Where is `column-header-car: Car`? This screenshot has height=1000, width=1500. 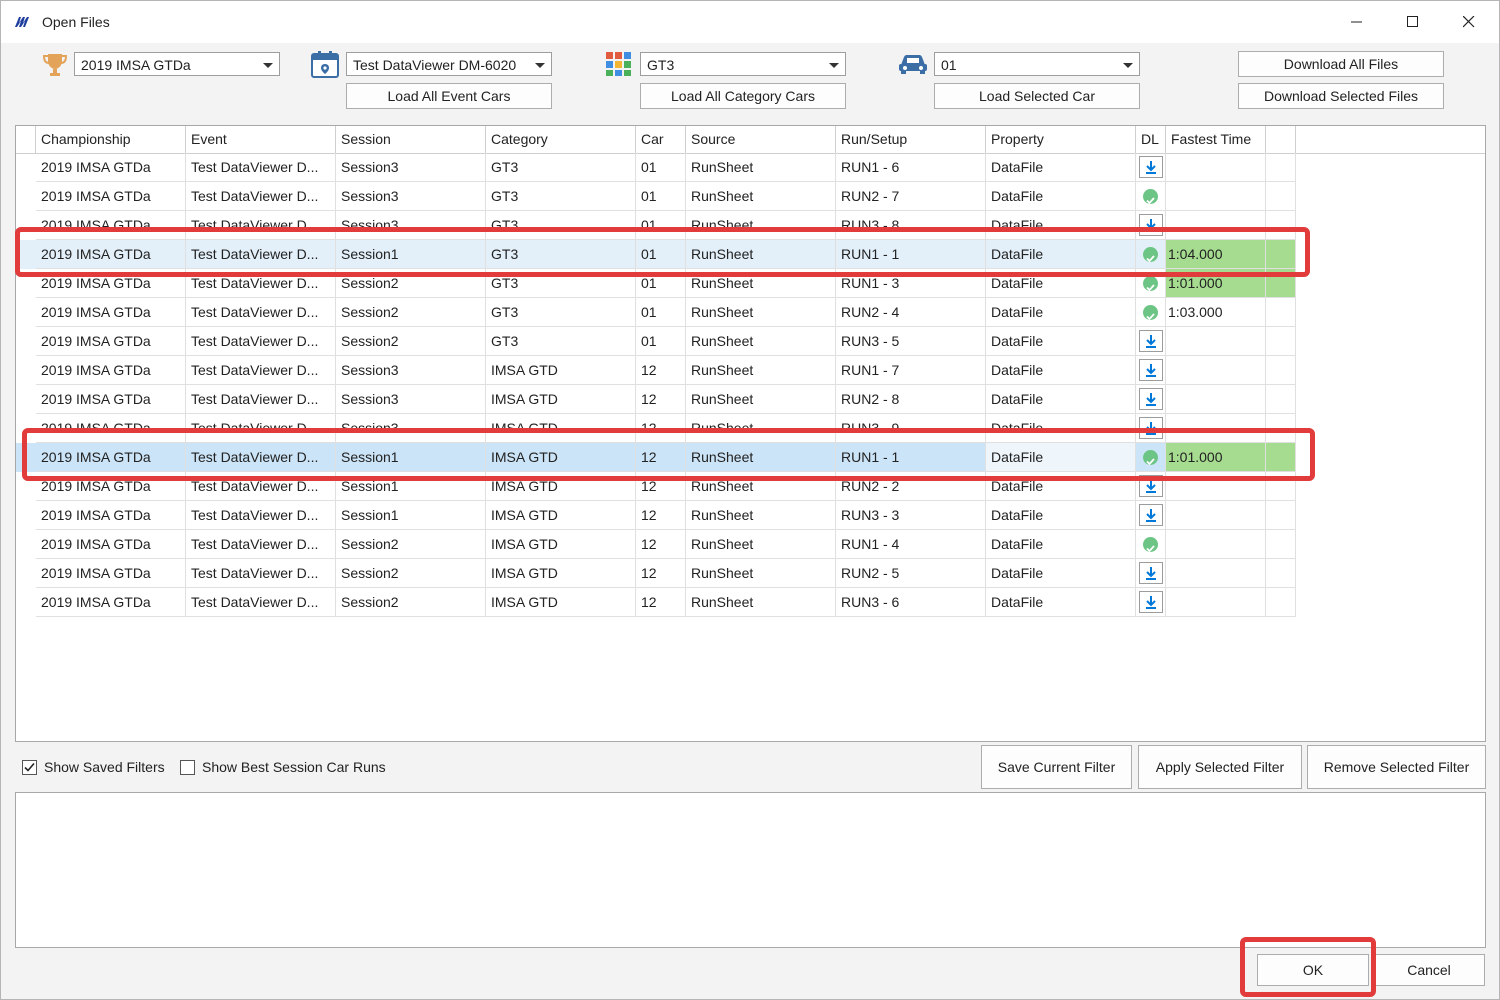 column-header-car: Car is located at coordinates (661, 139).